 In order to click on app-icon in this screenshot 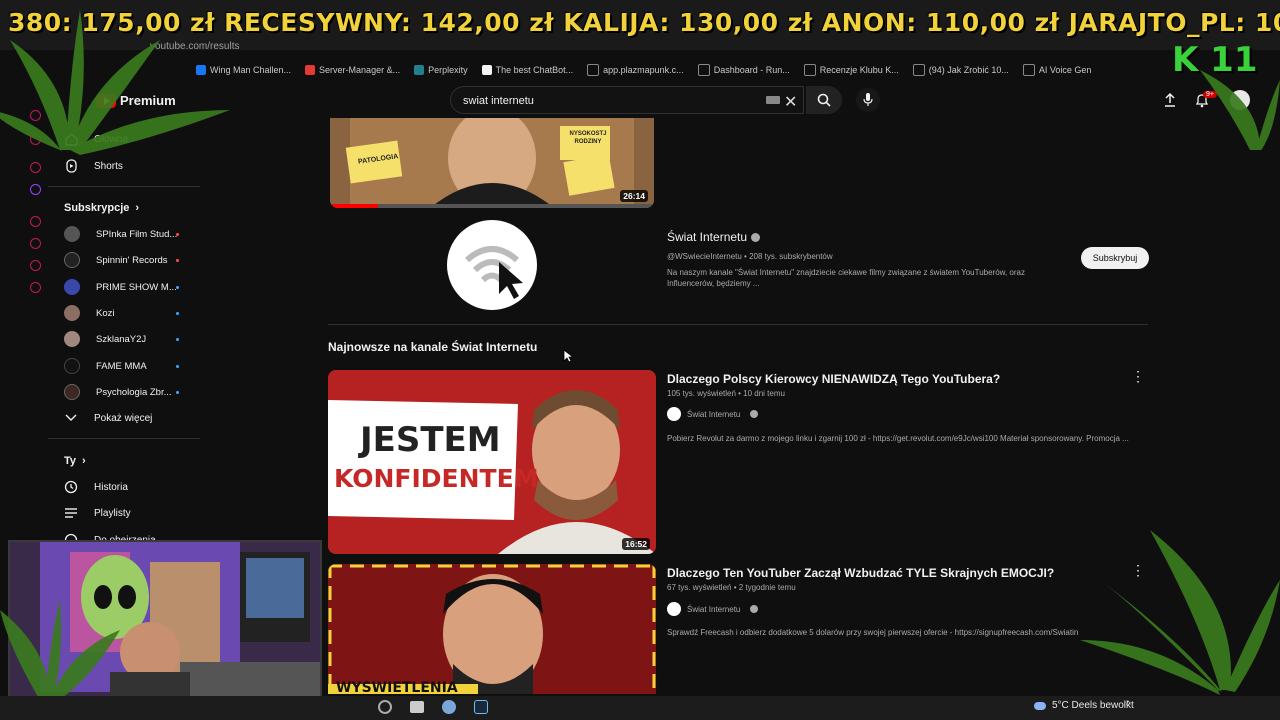, I will do `click(449, 707)`.